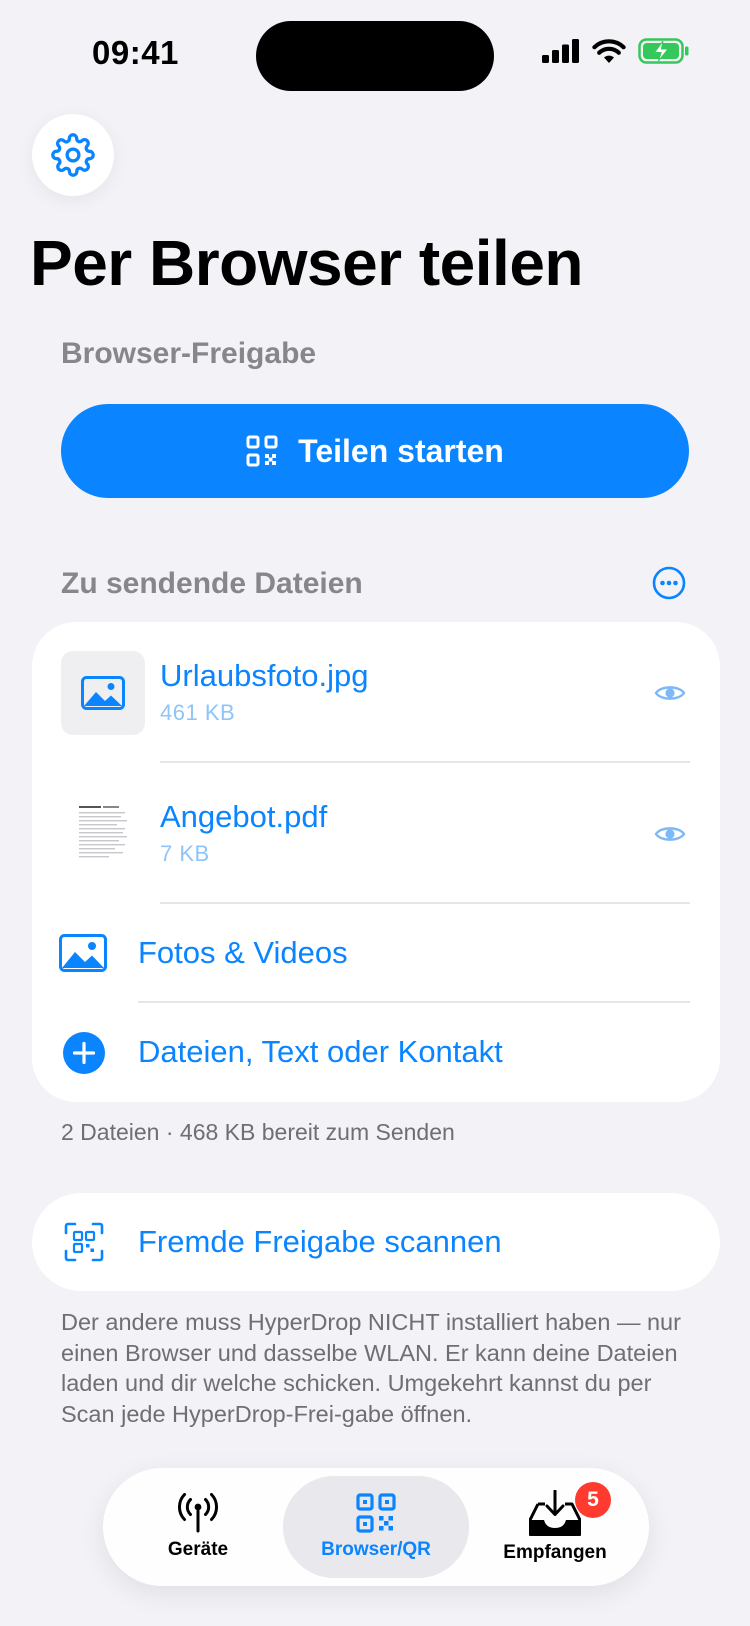  I want to click on add-photos-videos-label: Fotos & Videos, so click(243, 952).